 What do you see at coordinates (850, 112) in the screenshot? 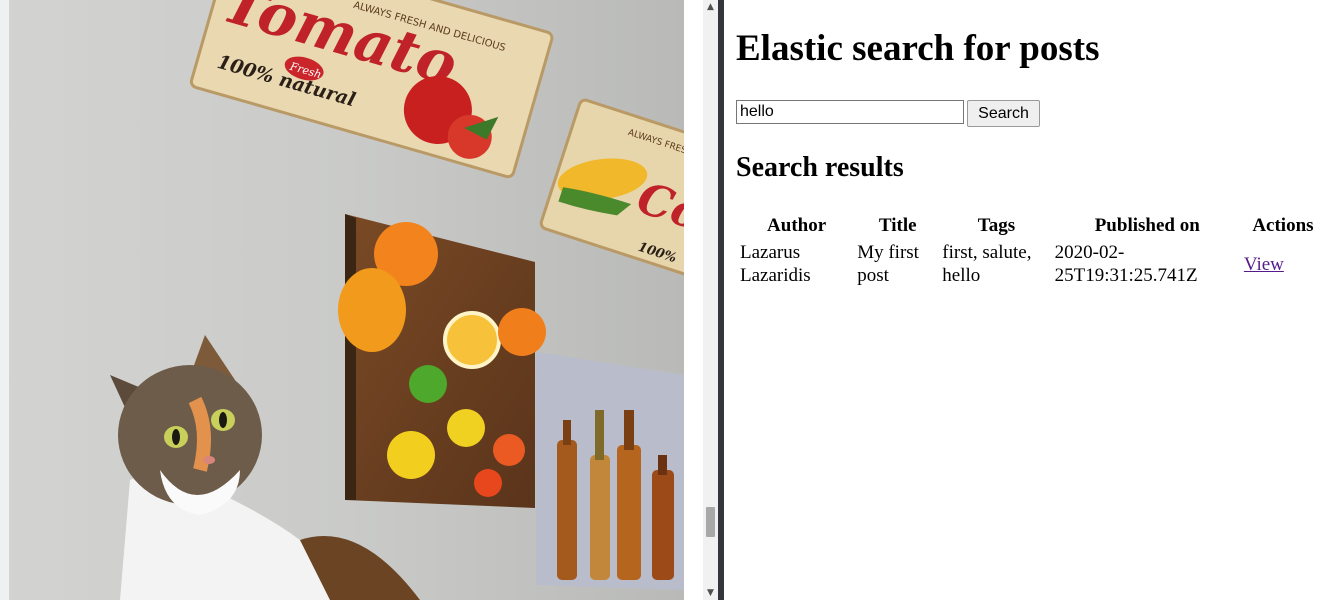
I see `search-input` at bounding box center [850, 112].